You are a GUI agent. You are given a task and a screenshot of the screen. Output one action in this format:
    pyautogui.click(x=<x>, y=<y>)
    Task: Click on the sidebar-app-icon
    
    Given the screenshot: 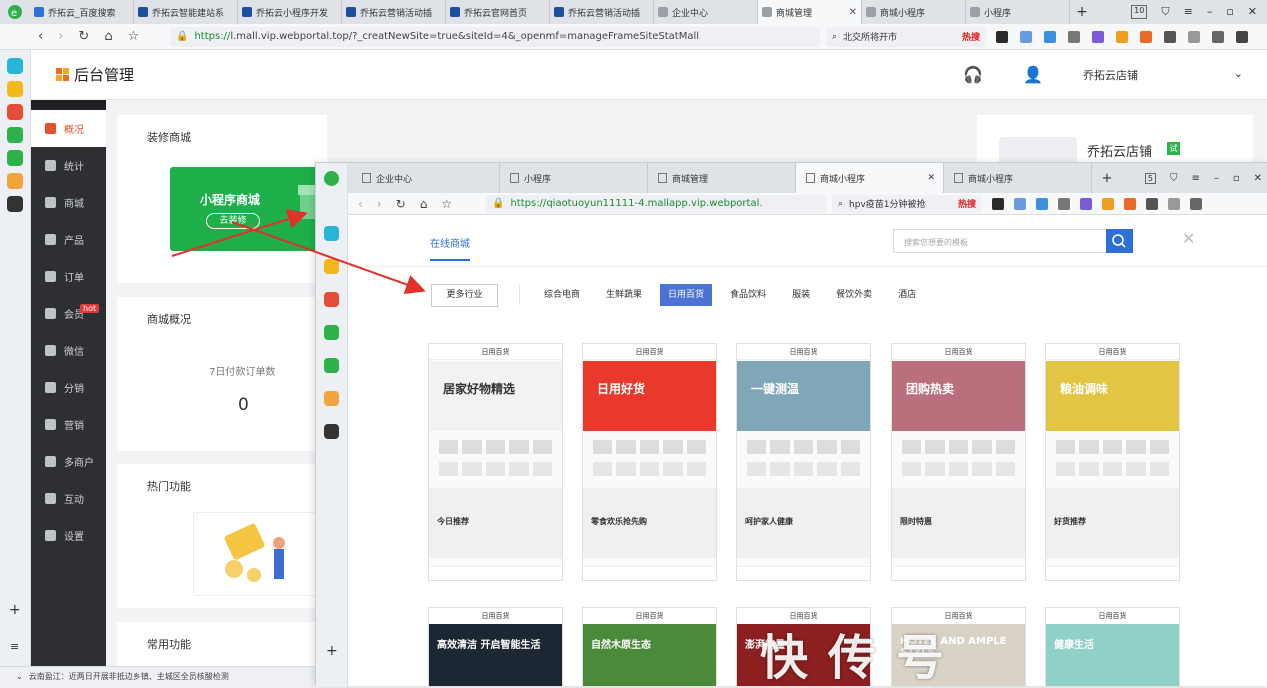 What is the action you would take?
    pyautogui.click(x=15, y=66)
    